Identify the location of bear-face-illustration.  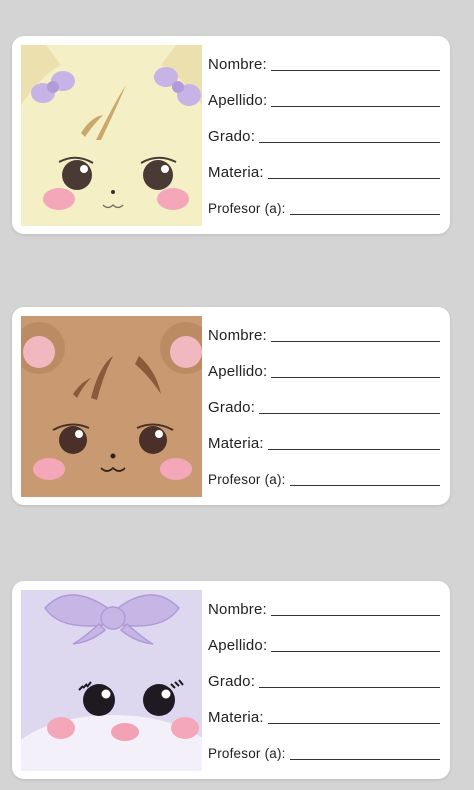
(111, 406).